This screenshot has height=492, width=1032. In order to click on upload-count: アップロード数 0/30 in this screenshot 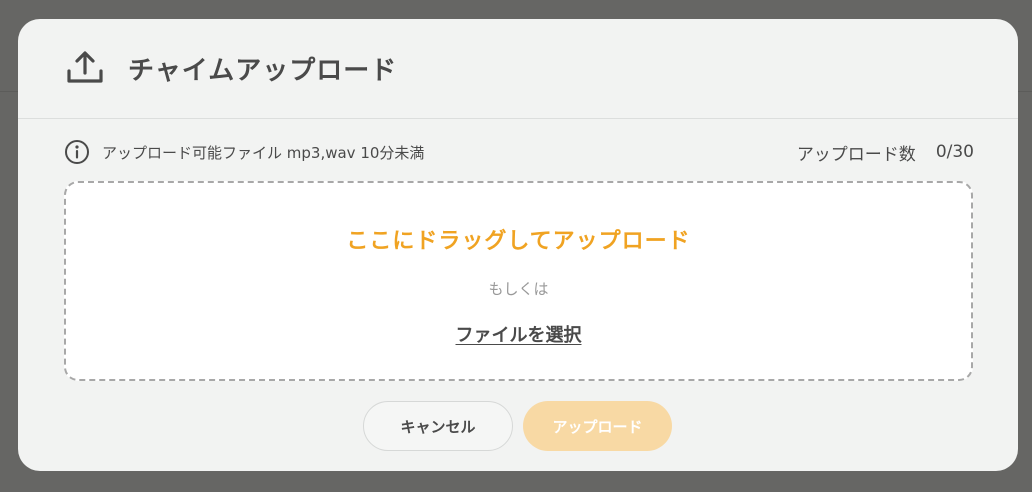, I will do `click(885, 152)`.